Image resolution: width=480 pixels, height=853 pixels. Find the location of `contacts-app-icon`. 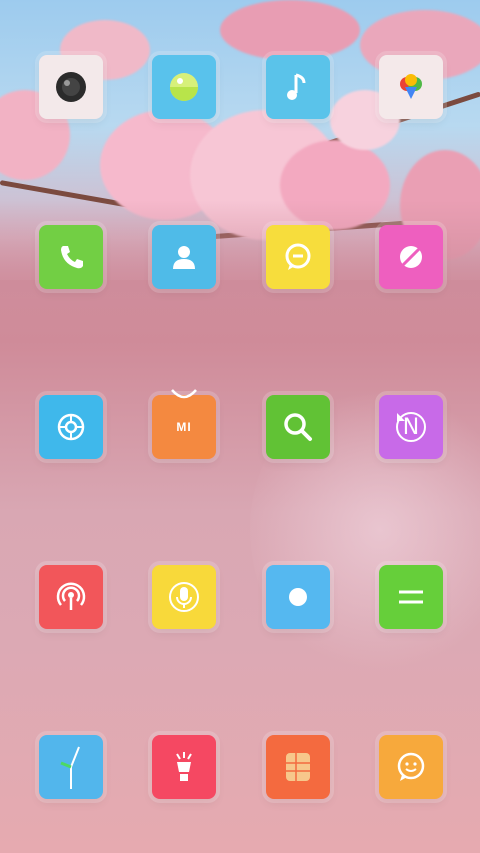

contacts-app-icon is located at coordinates (184, 257).